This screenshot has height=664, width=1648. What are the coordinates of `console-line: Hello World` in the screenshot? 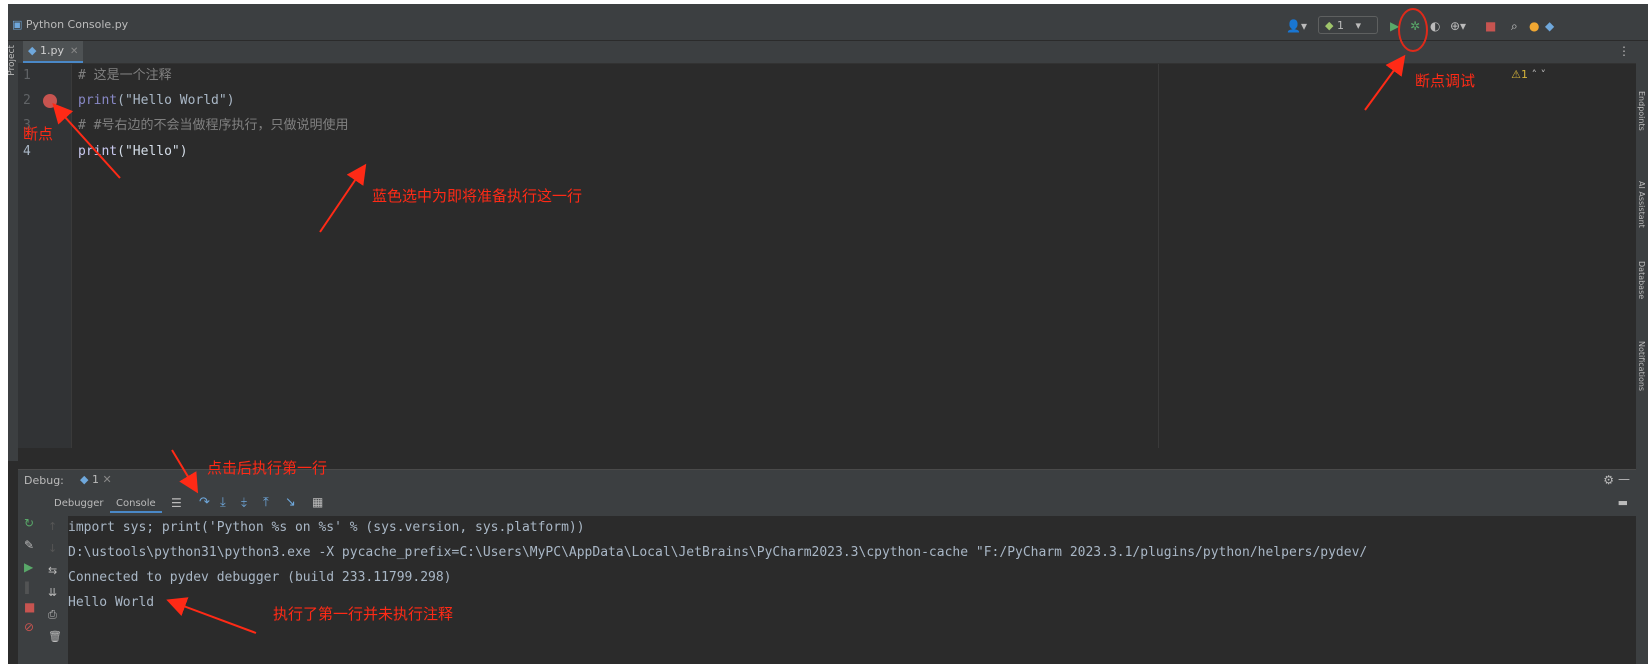 It's located at (111, 602).